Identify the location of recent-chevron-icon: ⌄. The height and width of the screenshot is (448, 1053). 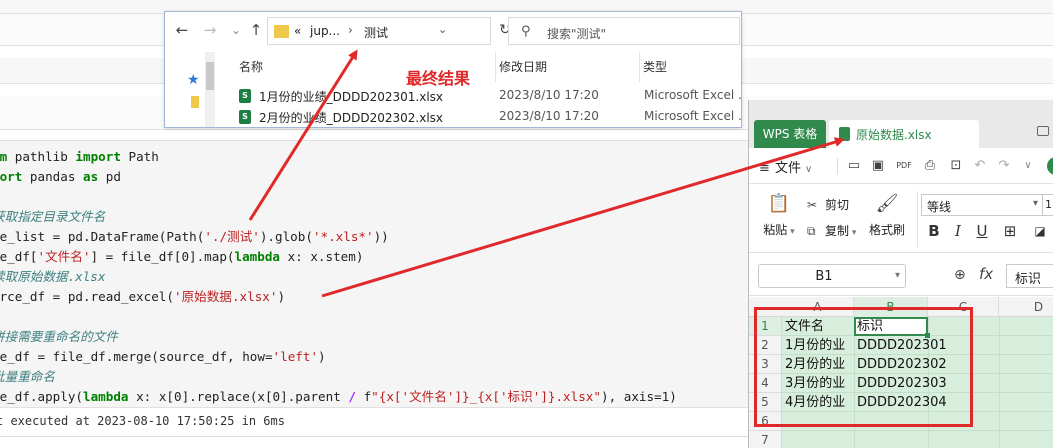
(236, 30).